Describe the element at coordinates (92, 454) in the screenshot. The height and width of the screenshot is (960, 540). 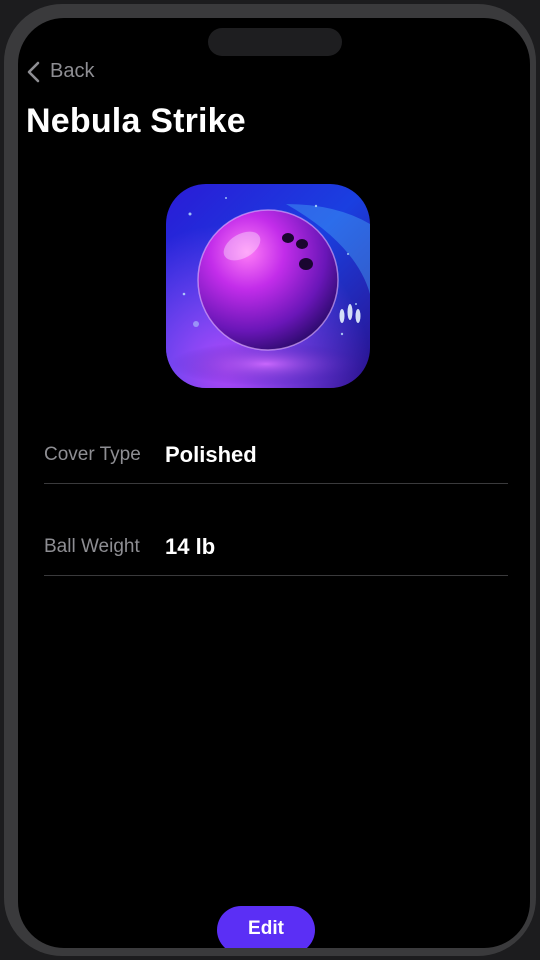
I see `detail-label: Cover Type` at that location.